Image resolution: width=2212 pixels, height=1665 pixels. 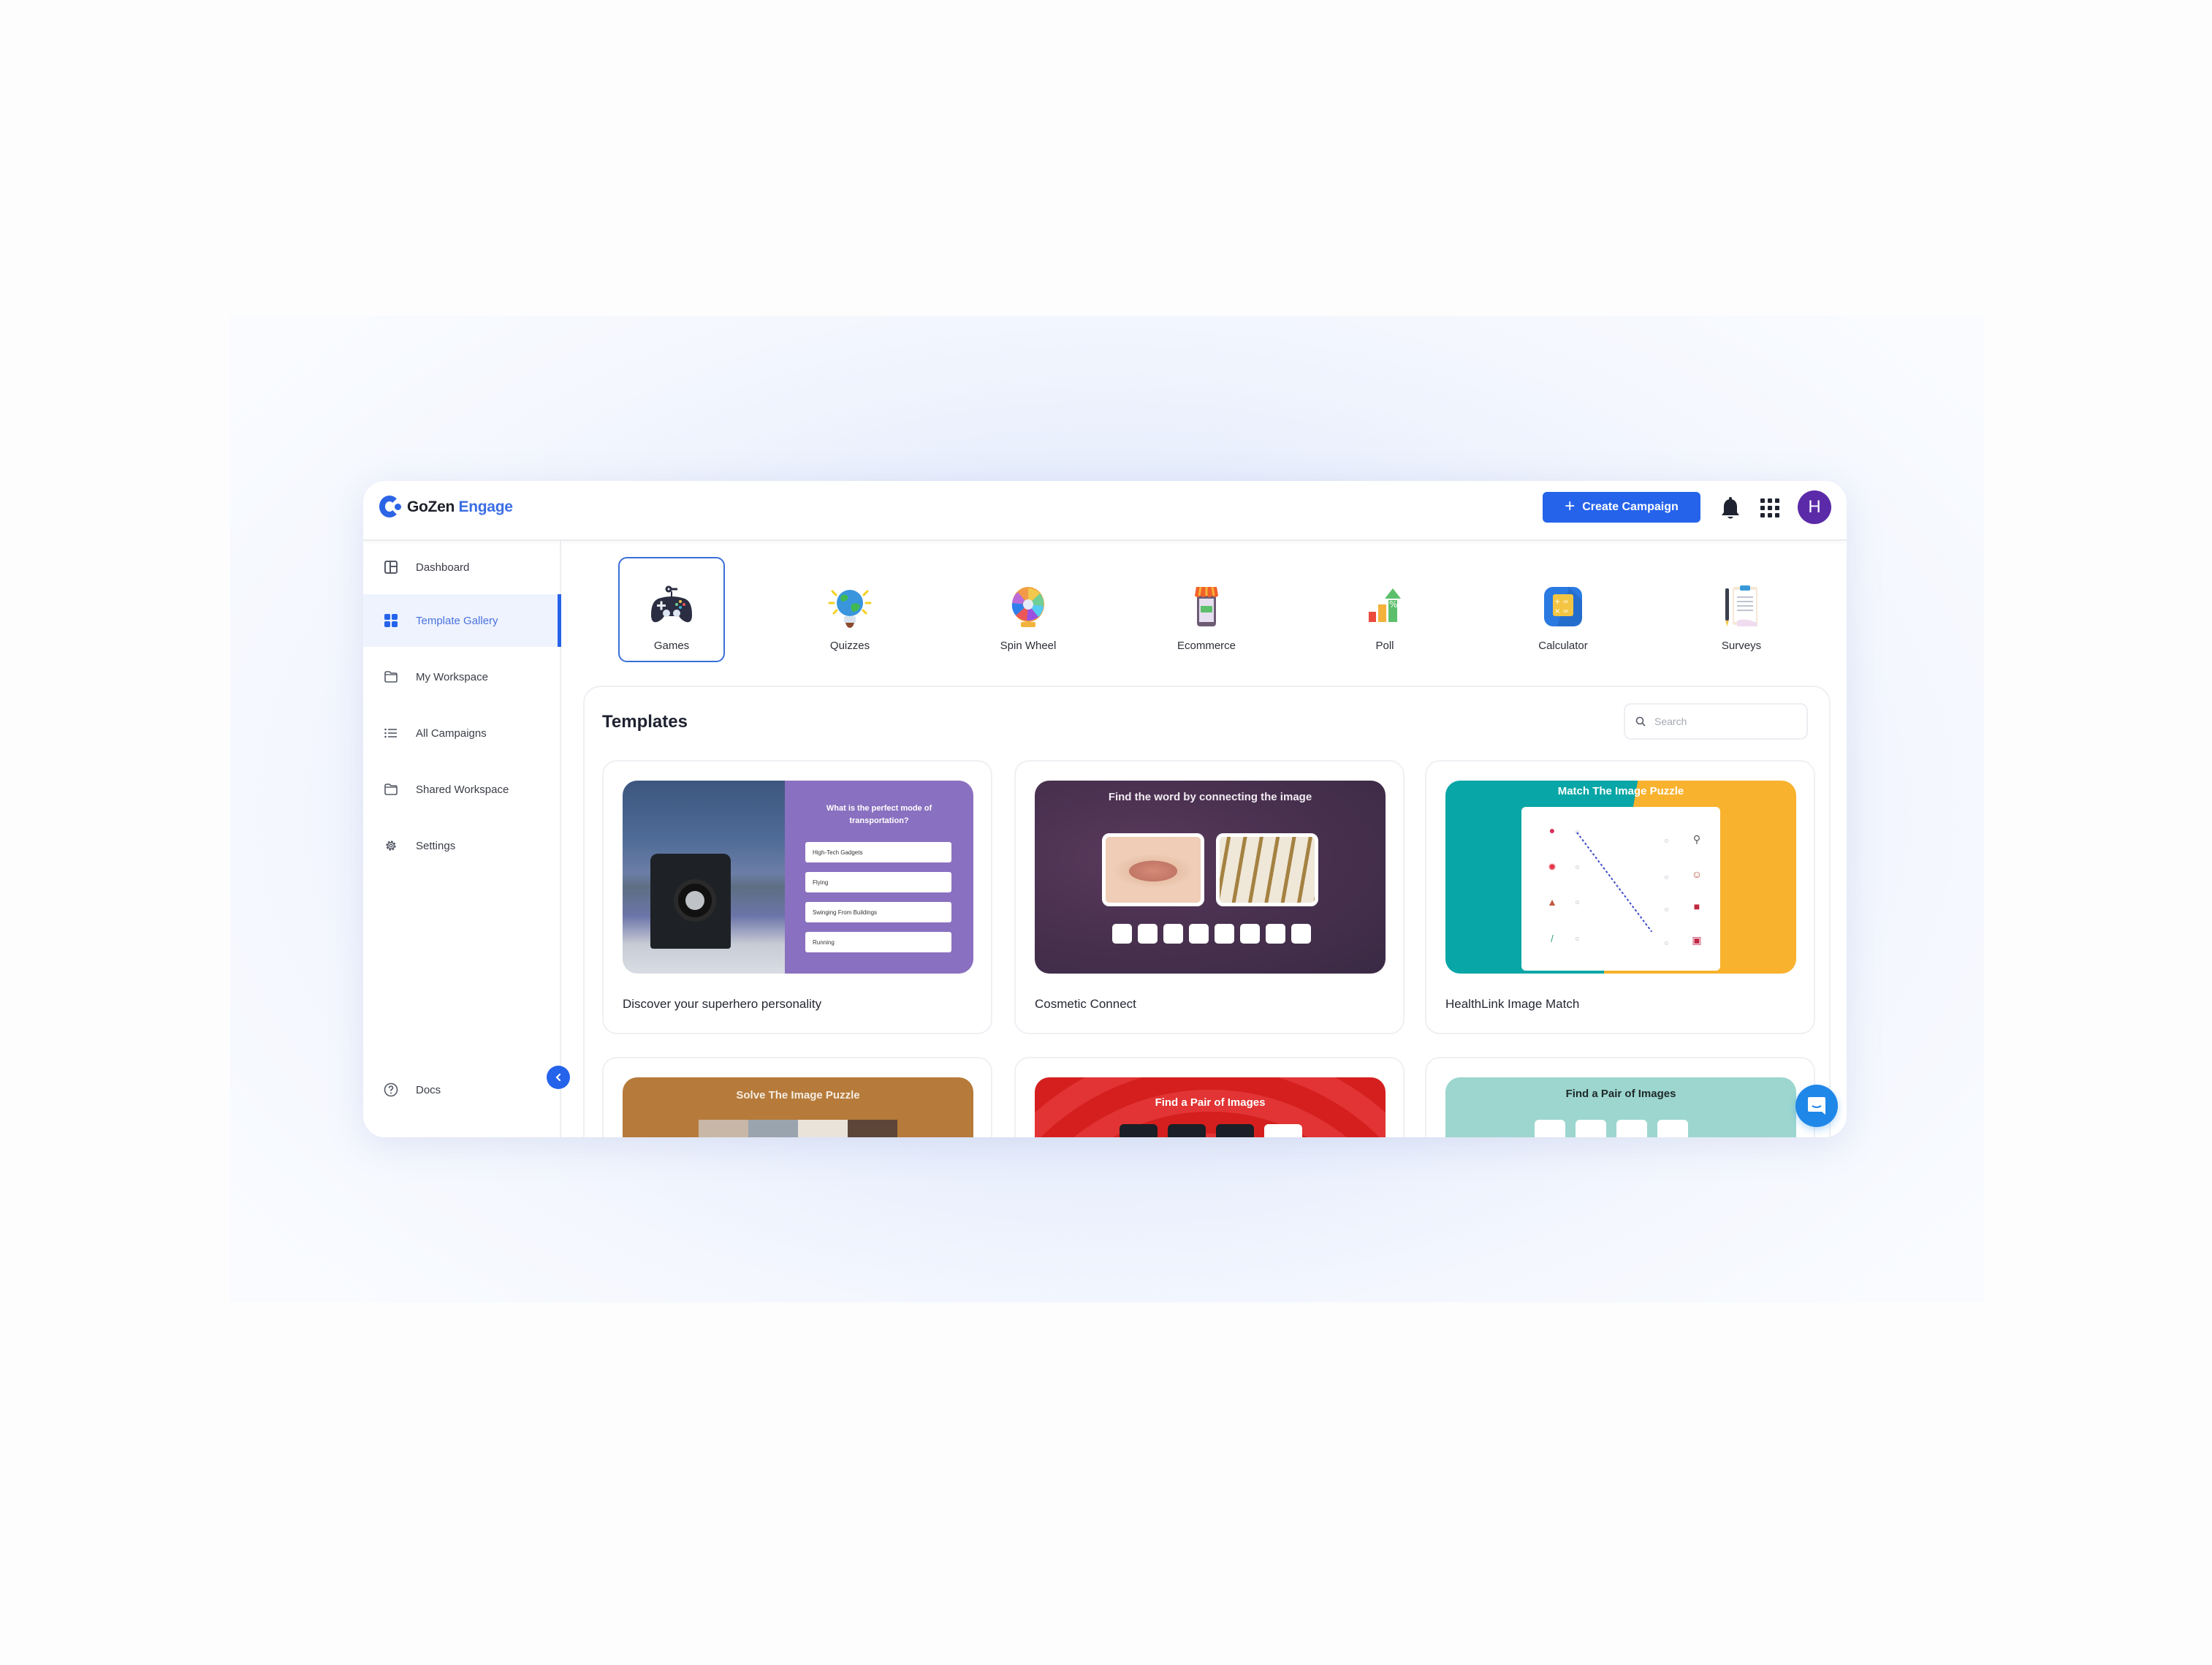 What do you see at coordinates (1512, 1004) in the screenshot?
I see `template-name: HealthLink Image Match` at bounding box center [1512, 1004].